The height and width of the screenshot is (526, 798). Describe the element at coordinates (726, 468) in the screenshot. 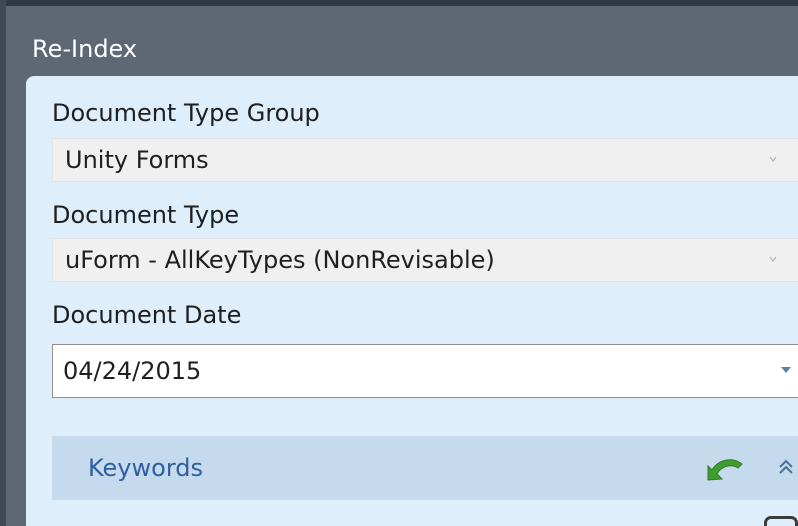

I see `reindex-arrow-icon` at that location.